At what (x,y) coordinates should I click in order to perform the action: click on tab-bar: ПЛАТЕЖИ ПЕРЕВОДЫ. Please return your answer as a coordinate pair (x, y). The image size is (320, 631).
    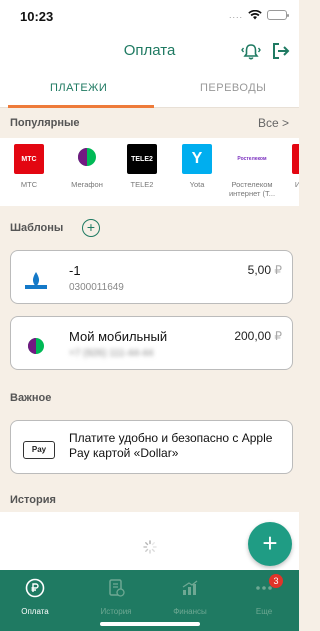
    Looking at the image, I should click on (149, 90).